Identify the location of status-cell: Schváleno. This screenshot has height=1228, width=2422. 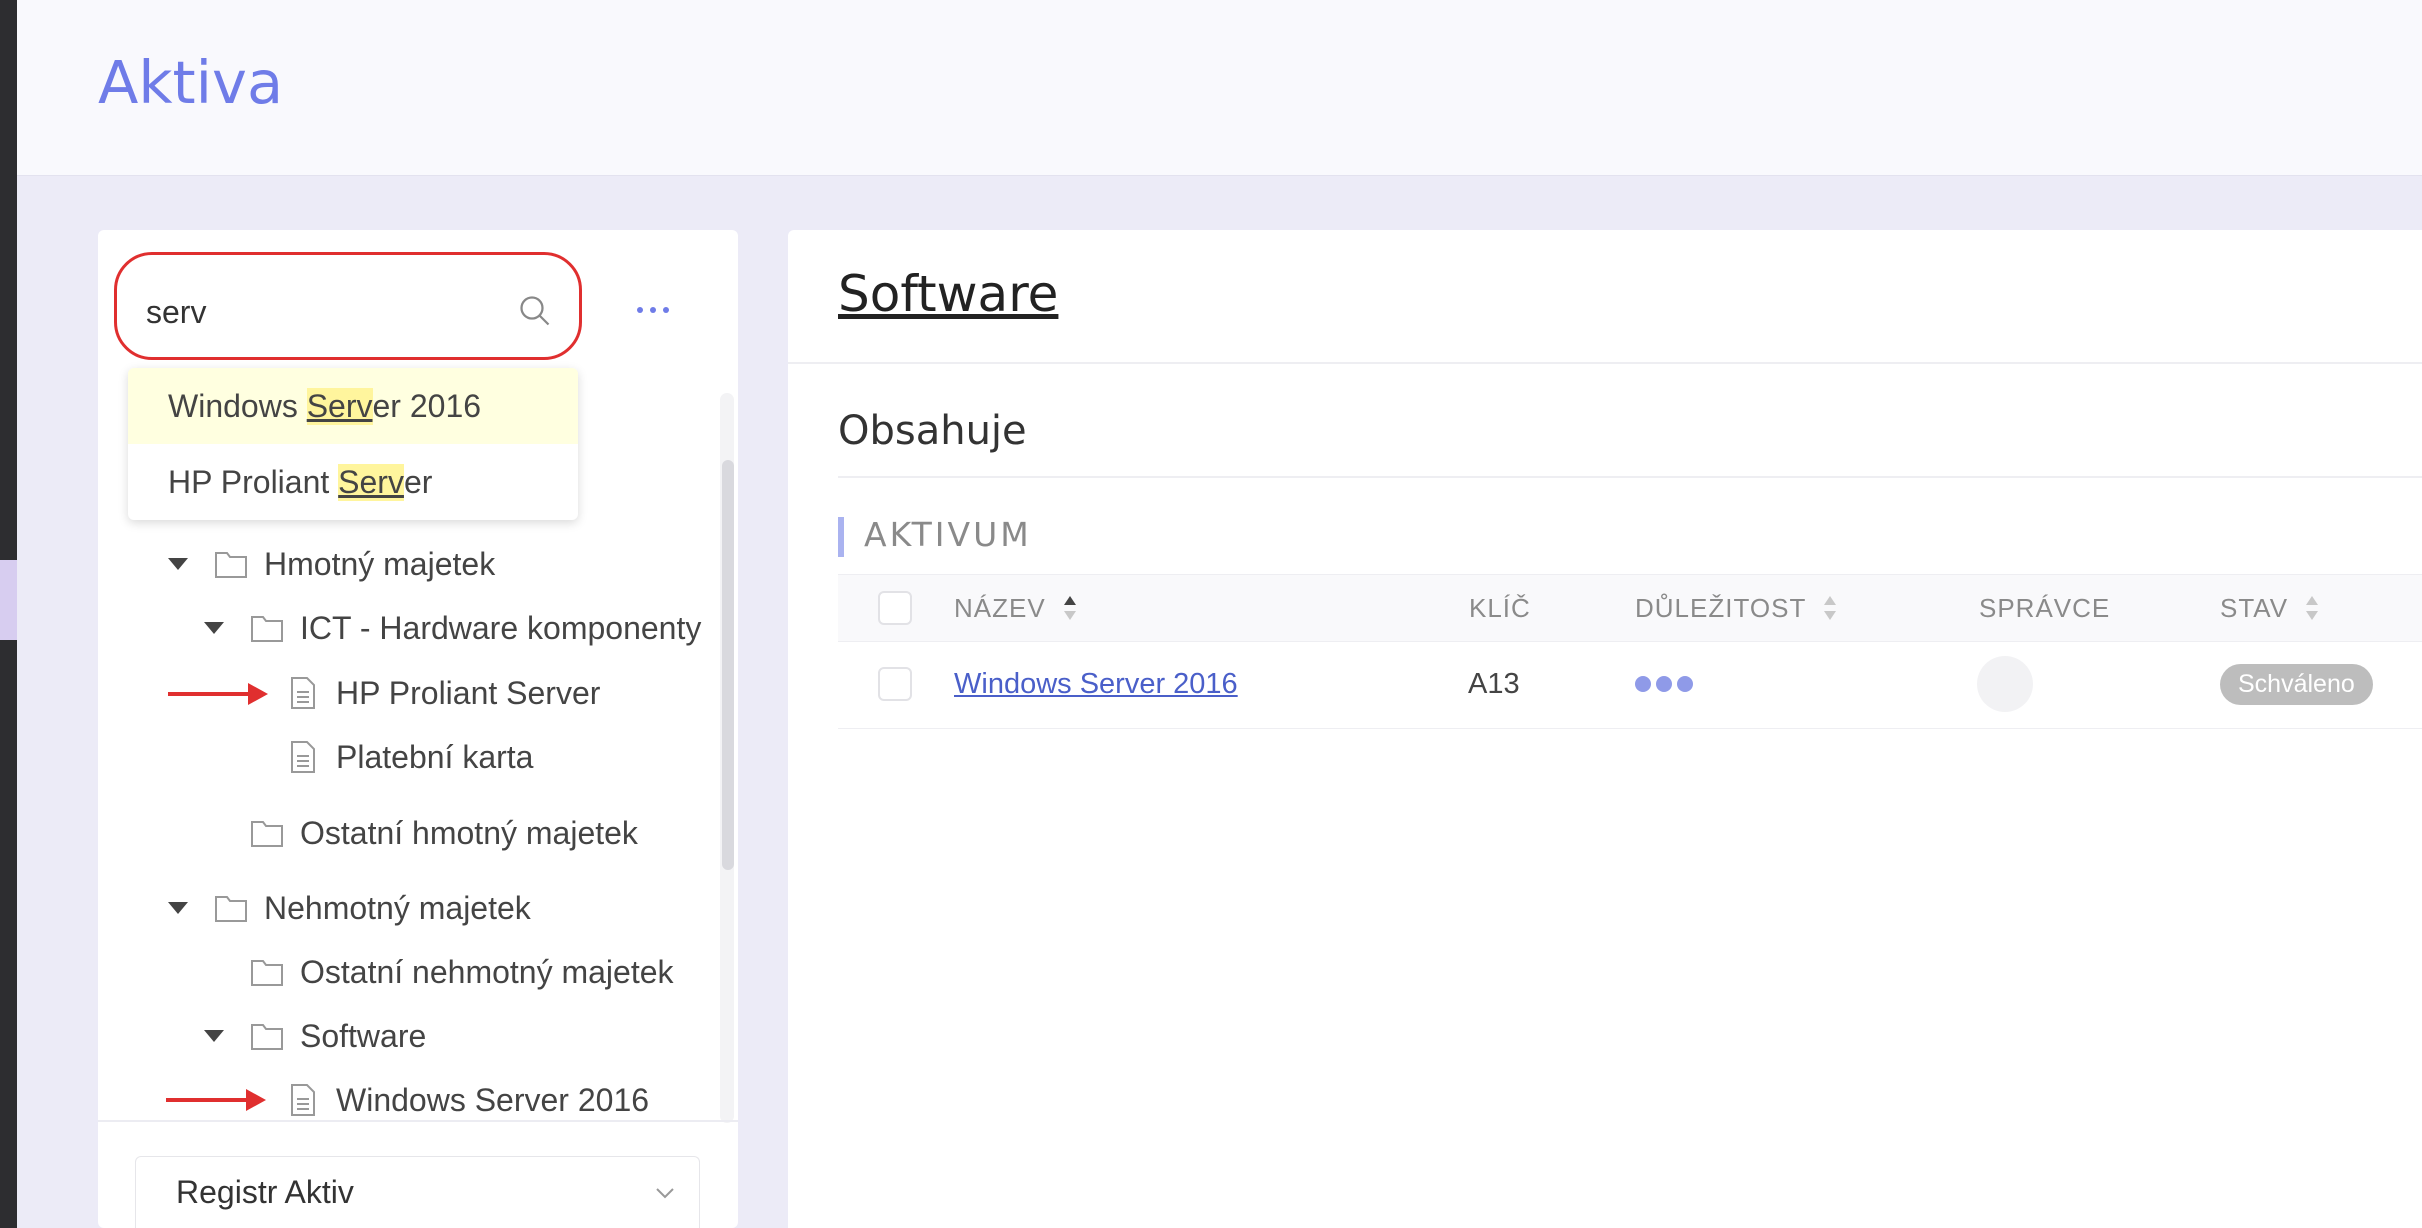
(2296, 684).